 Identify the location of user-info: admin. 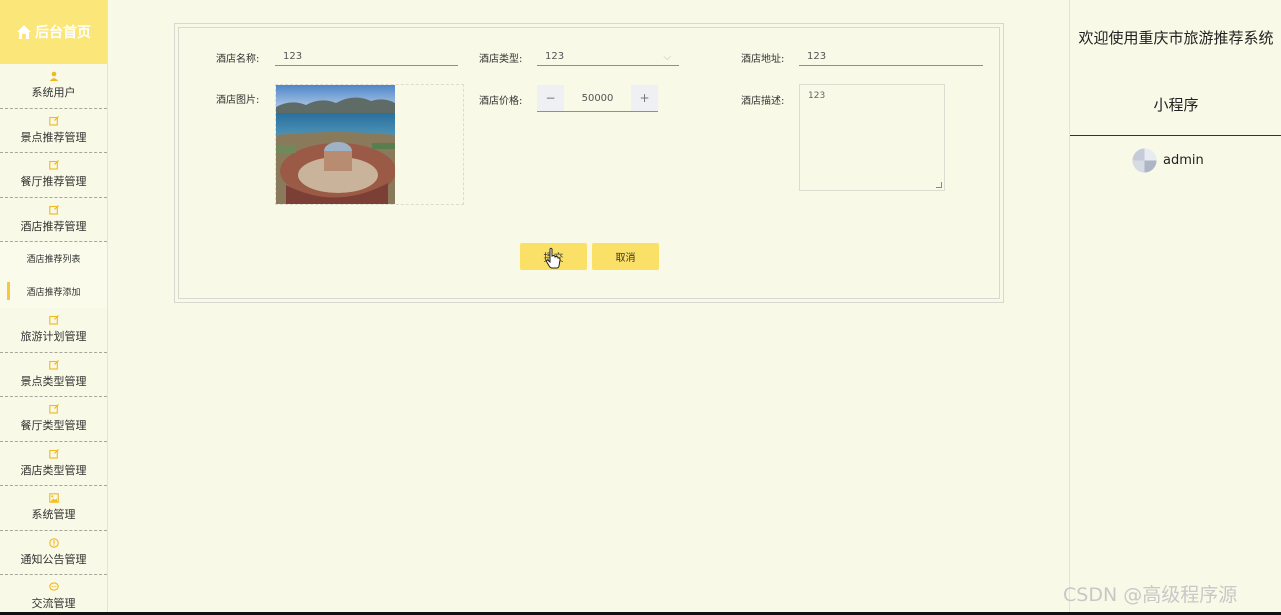
(1168, 160).